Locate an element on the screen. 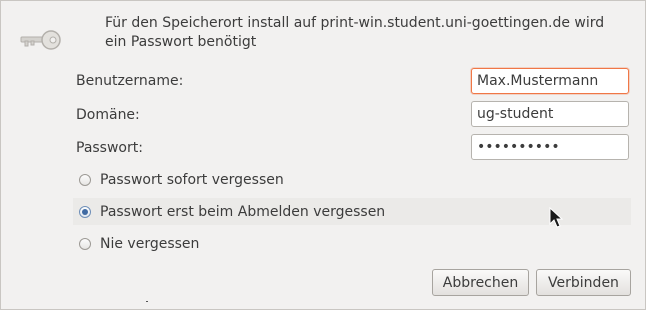 This screenshot has width=646, height=310. radio-label: Nie vergessen is located at coordinates (150, 243).